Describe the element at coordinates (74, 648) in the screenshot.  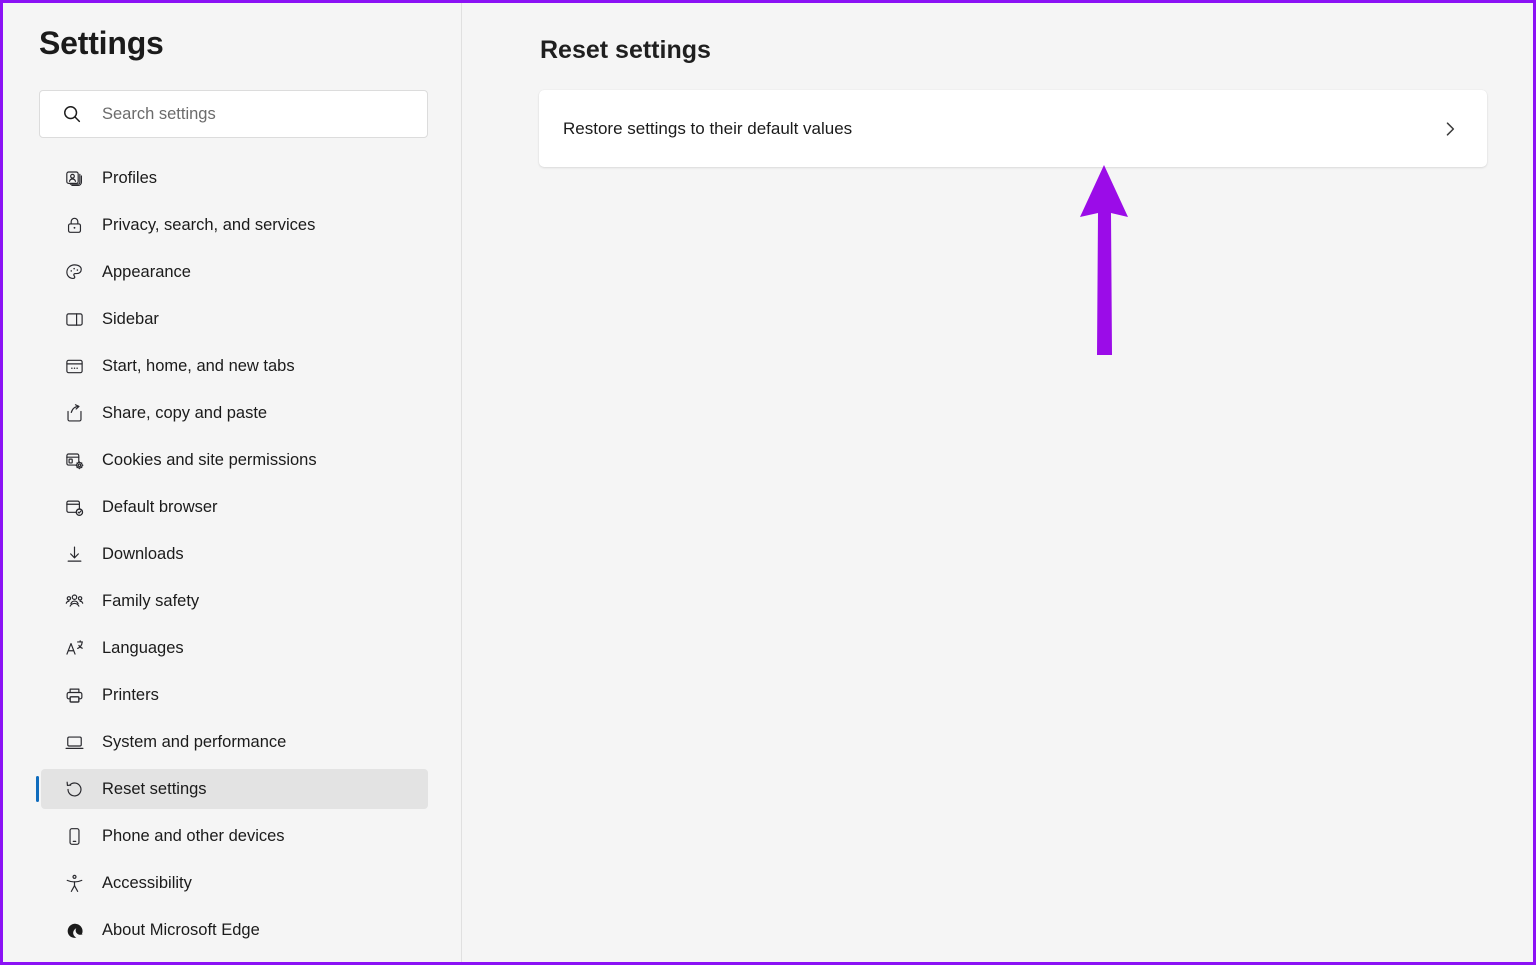
I see `languages-icon` at that location.